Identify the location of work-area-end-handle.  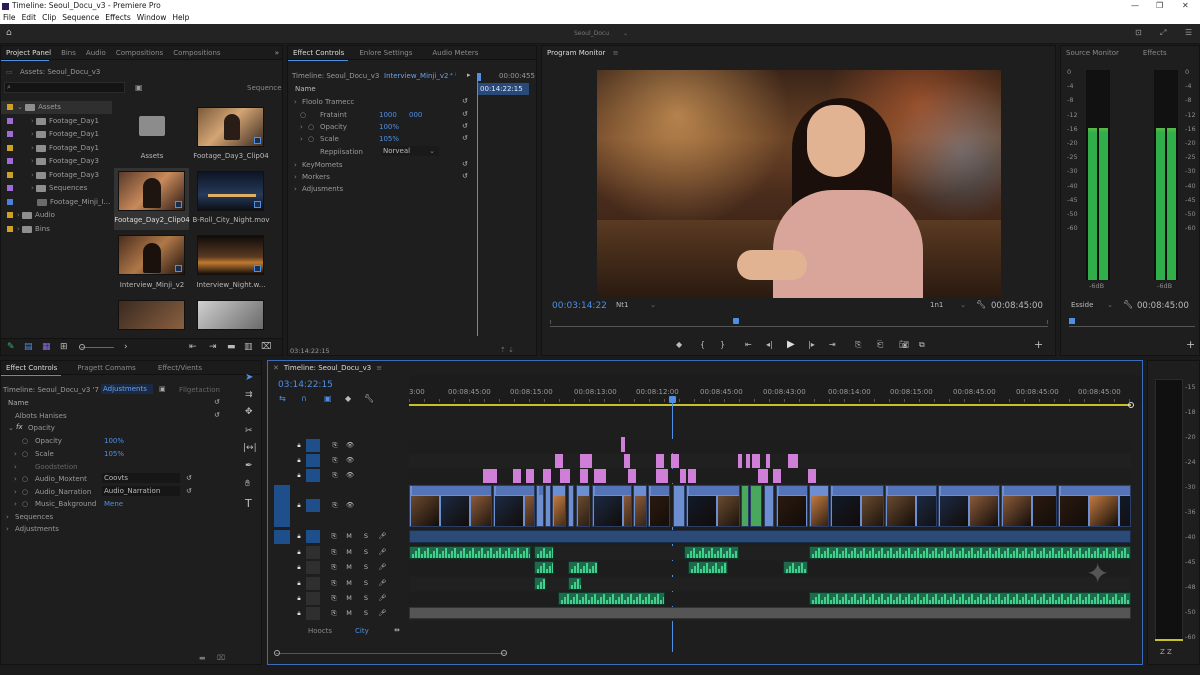
(1131, 405).